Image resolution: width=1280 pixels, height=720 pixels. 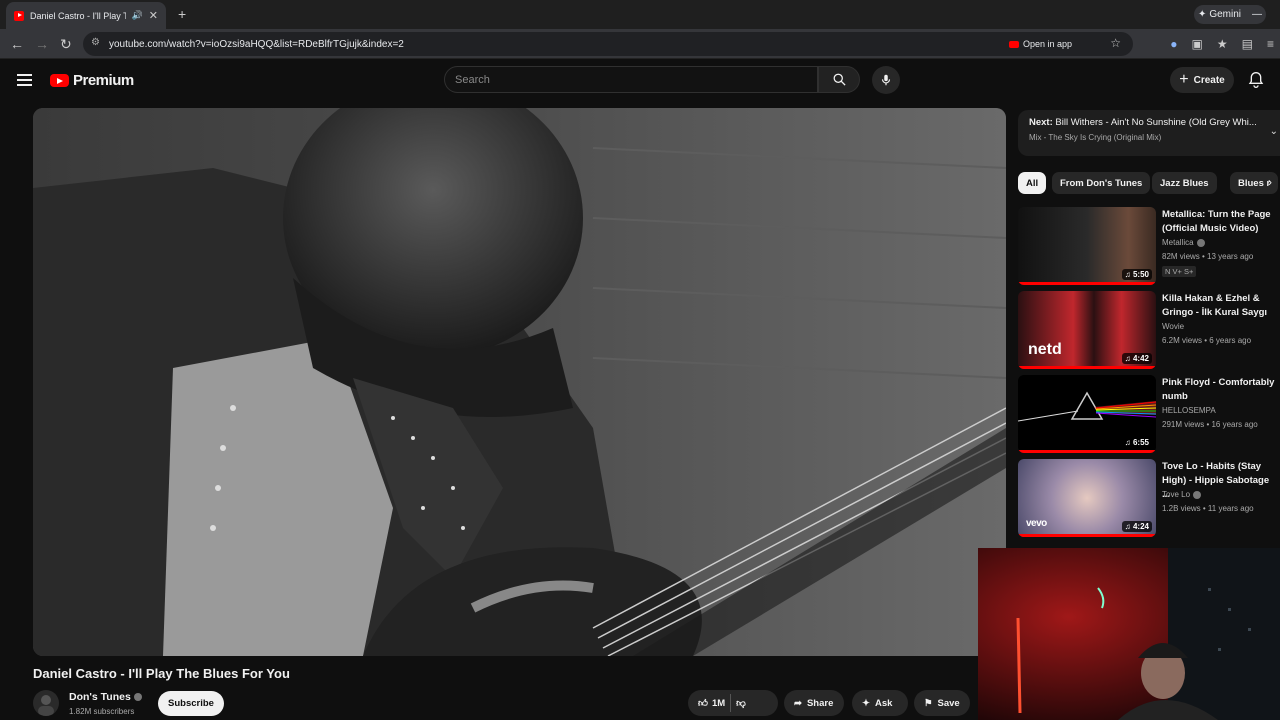 What do you see at coordinates (1247, 44) in the screenshot?
I see `tab-search-icon: ▤` at bounding box center [1247, 44].